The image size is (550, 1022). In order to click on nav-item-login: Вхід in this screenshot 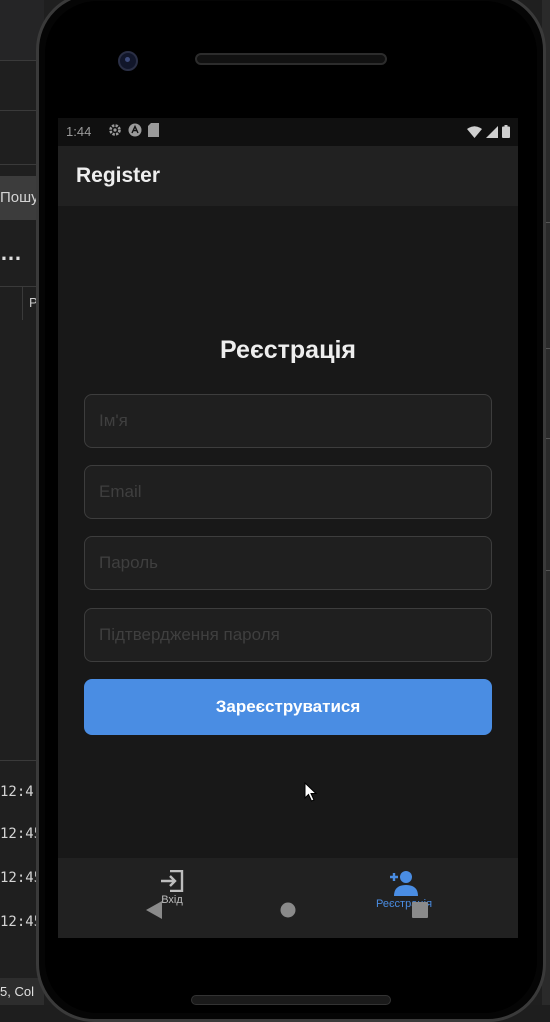, I will do `click(172, 888)`.